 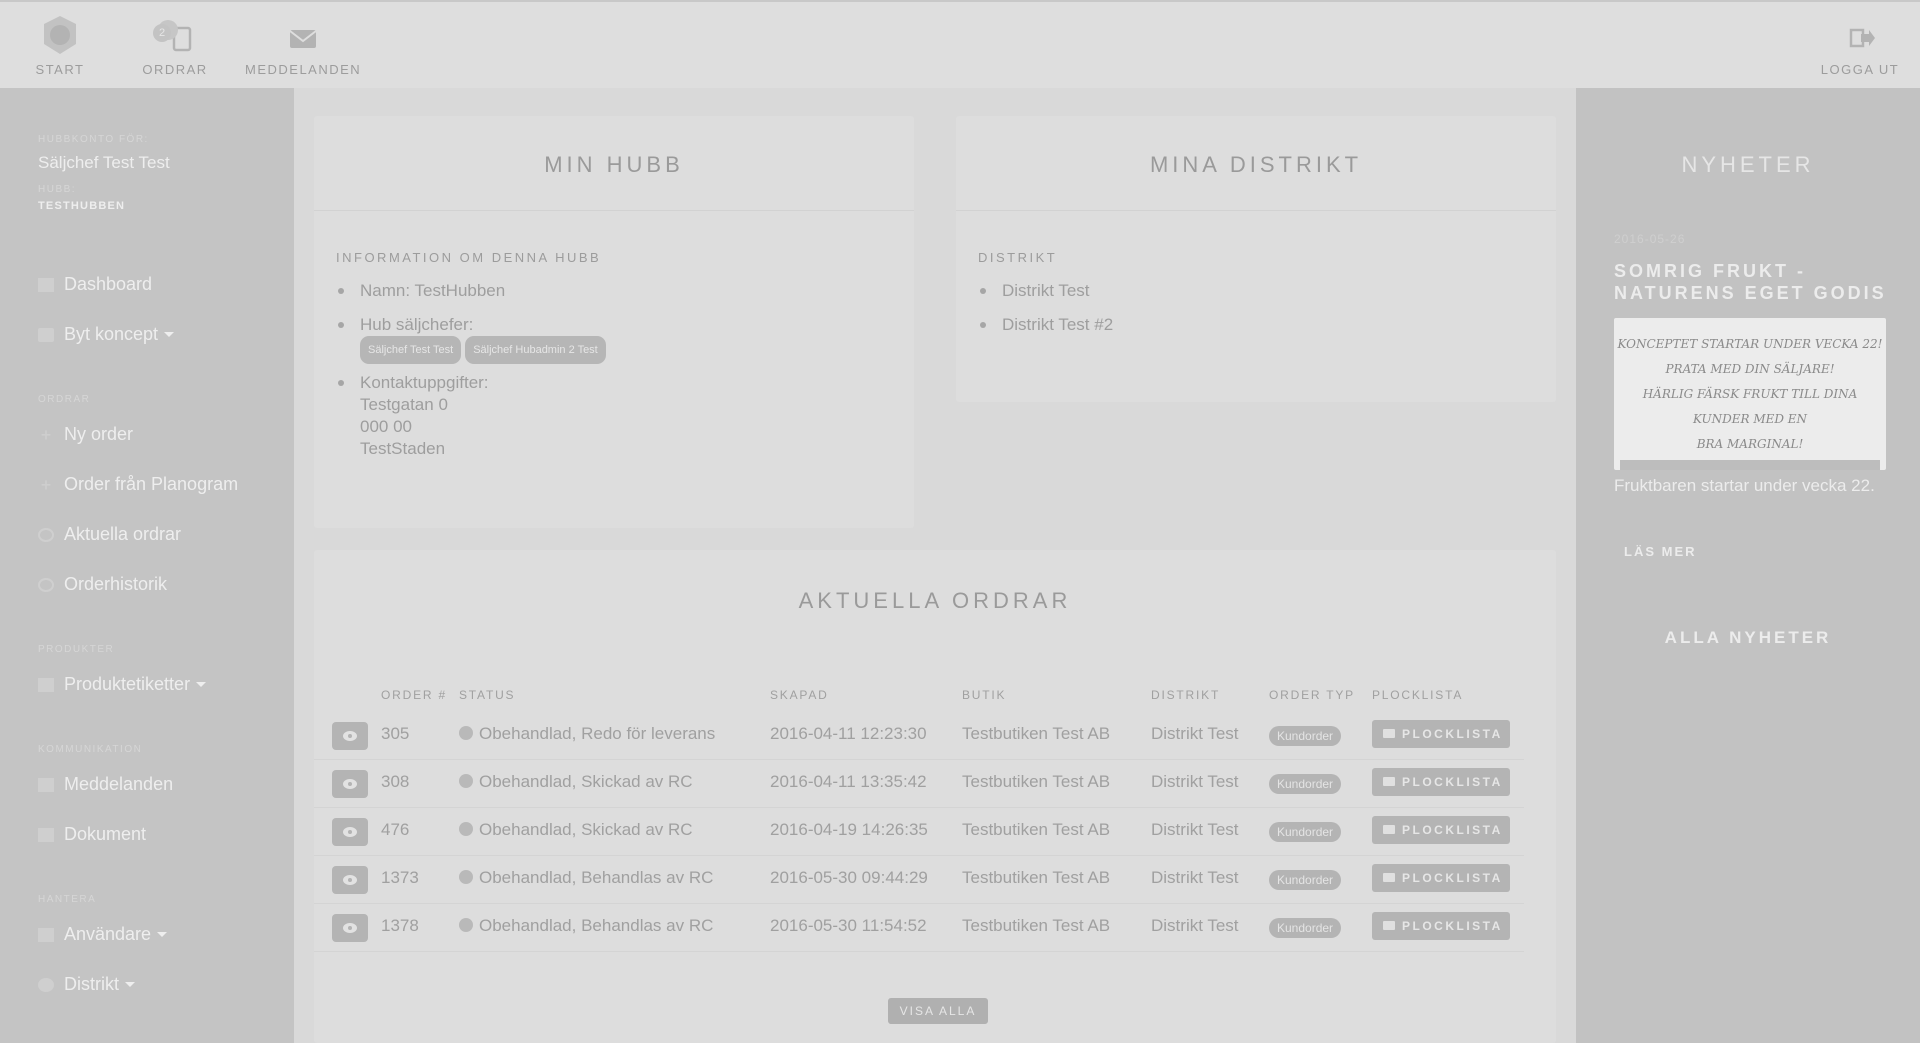 I want to click on col-plocklista: PLOCKLISTA, so click(x=1418, y=695).